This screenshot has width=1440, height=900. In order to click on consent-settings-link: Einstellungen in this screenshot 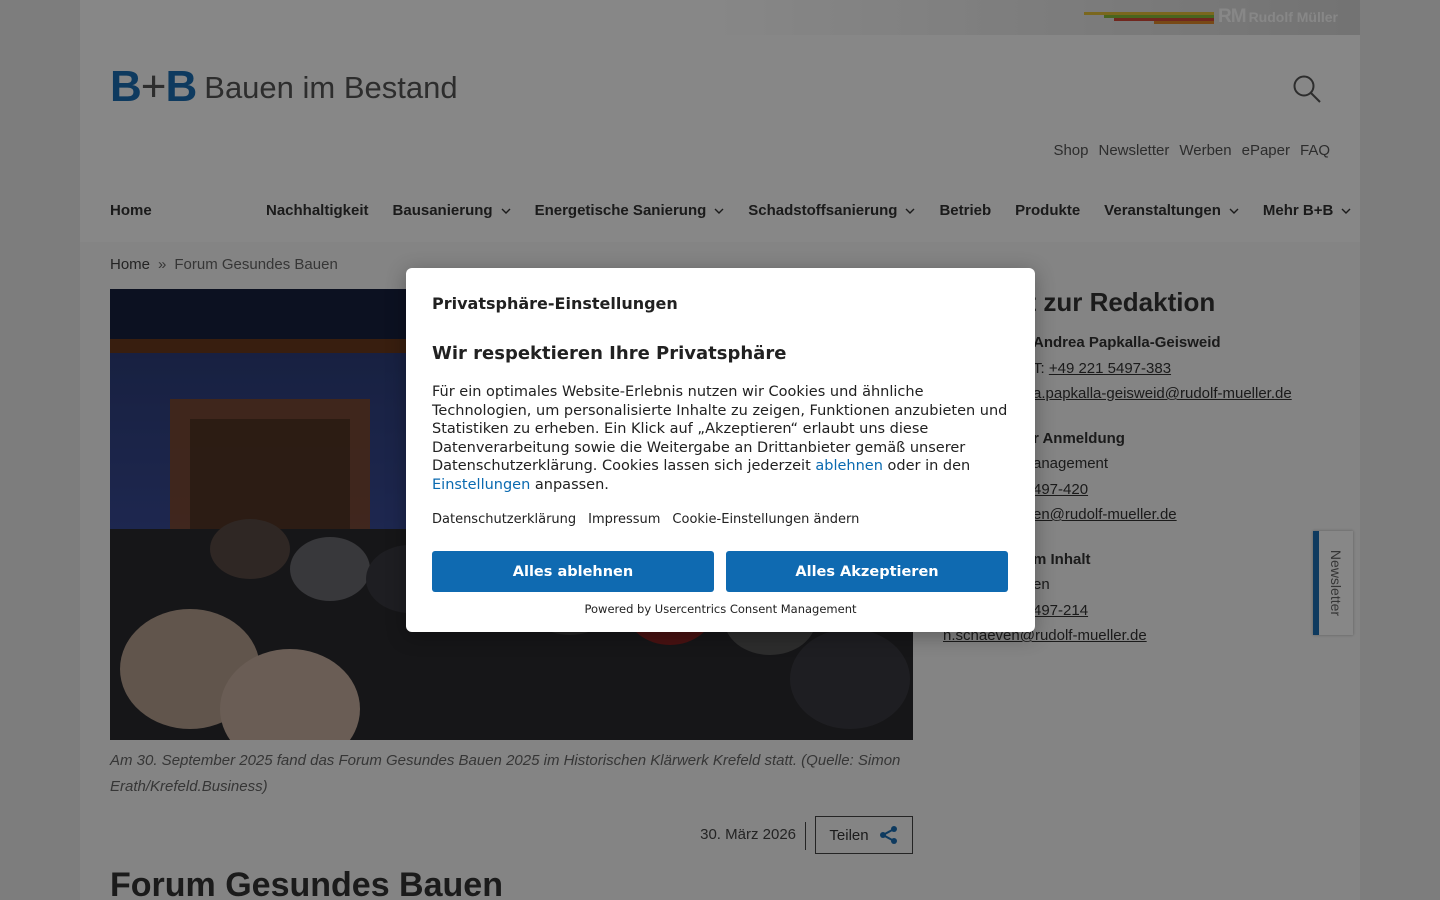, I will do `click(481, 485)`.